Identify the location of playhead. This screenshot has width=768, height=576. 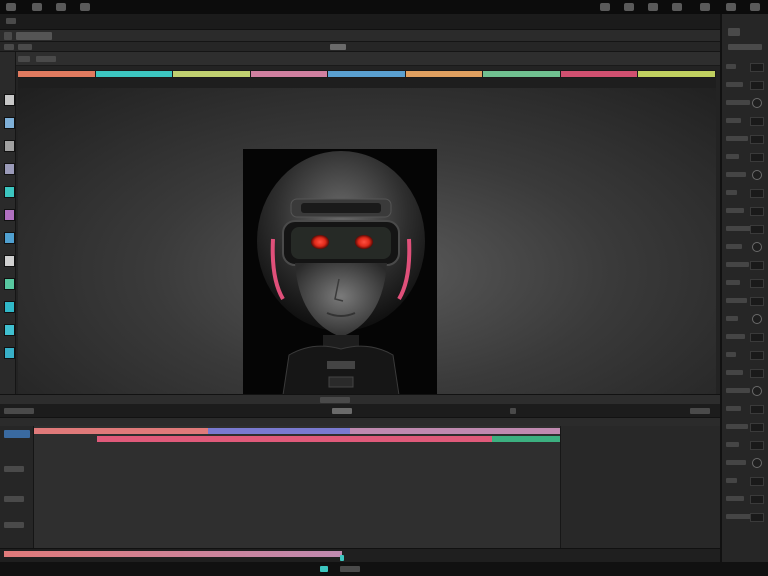
(342, 558).